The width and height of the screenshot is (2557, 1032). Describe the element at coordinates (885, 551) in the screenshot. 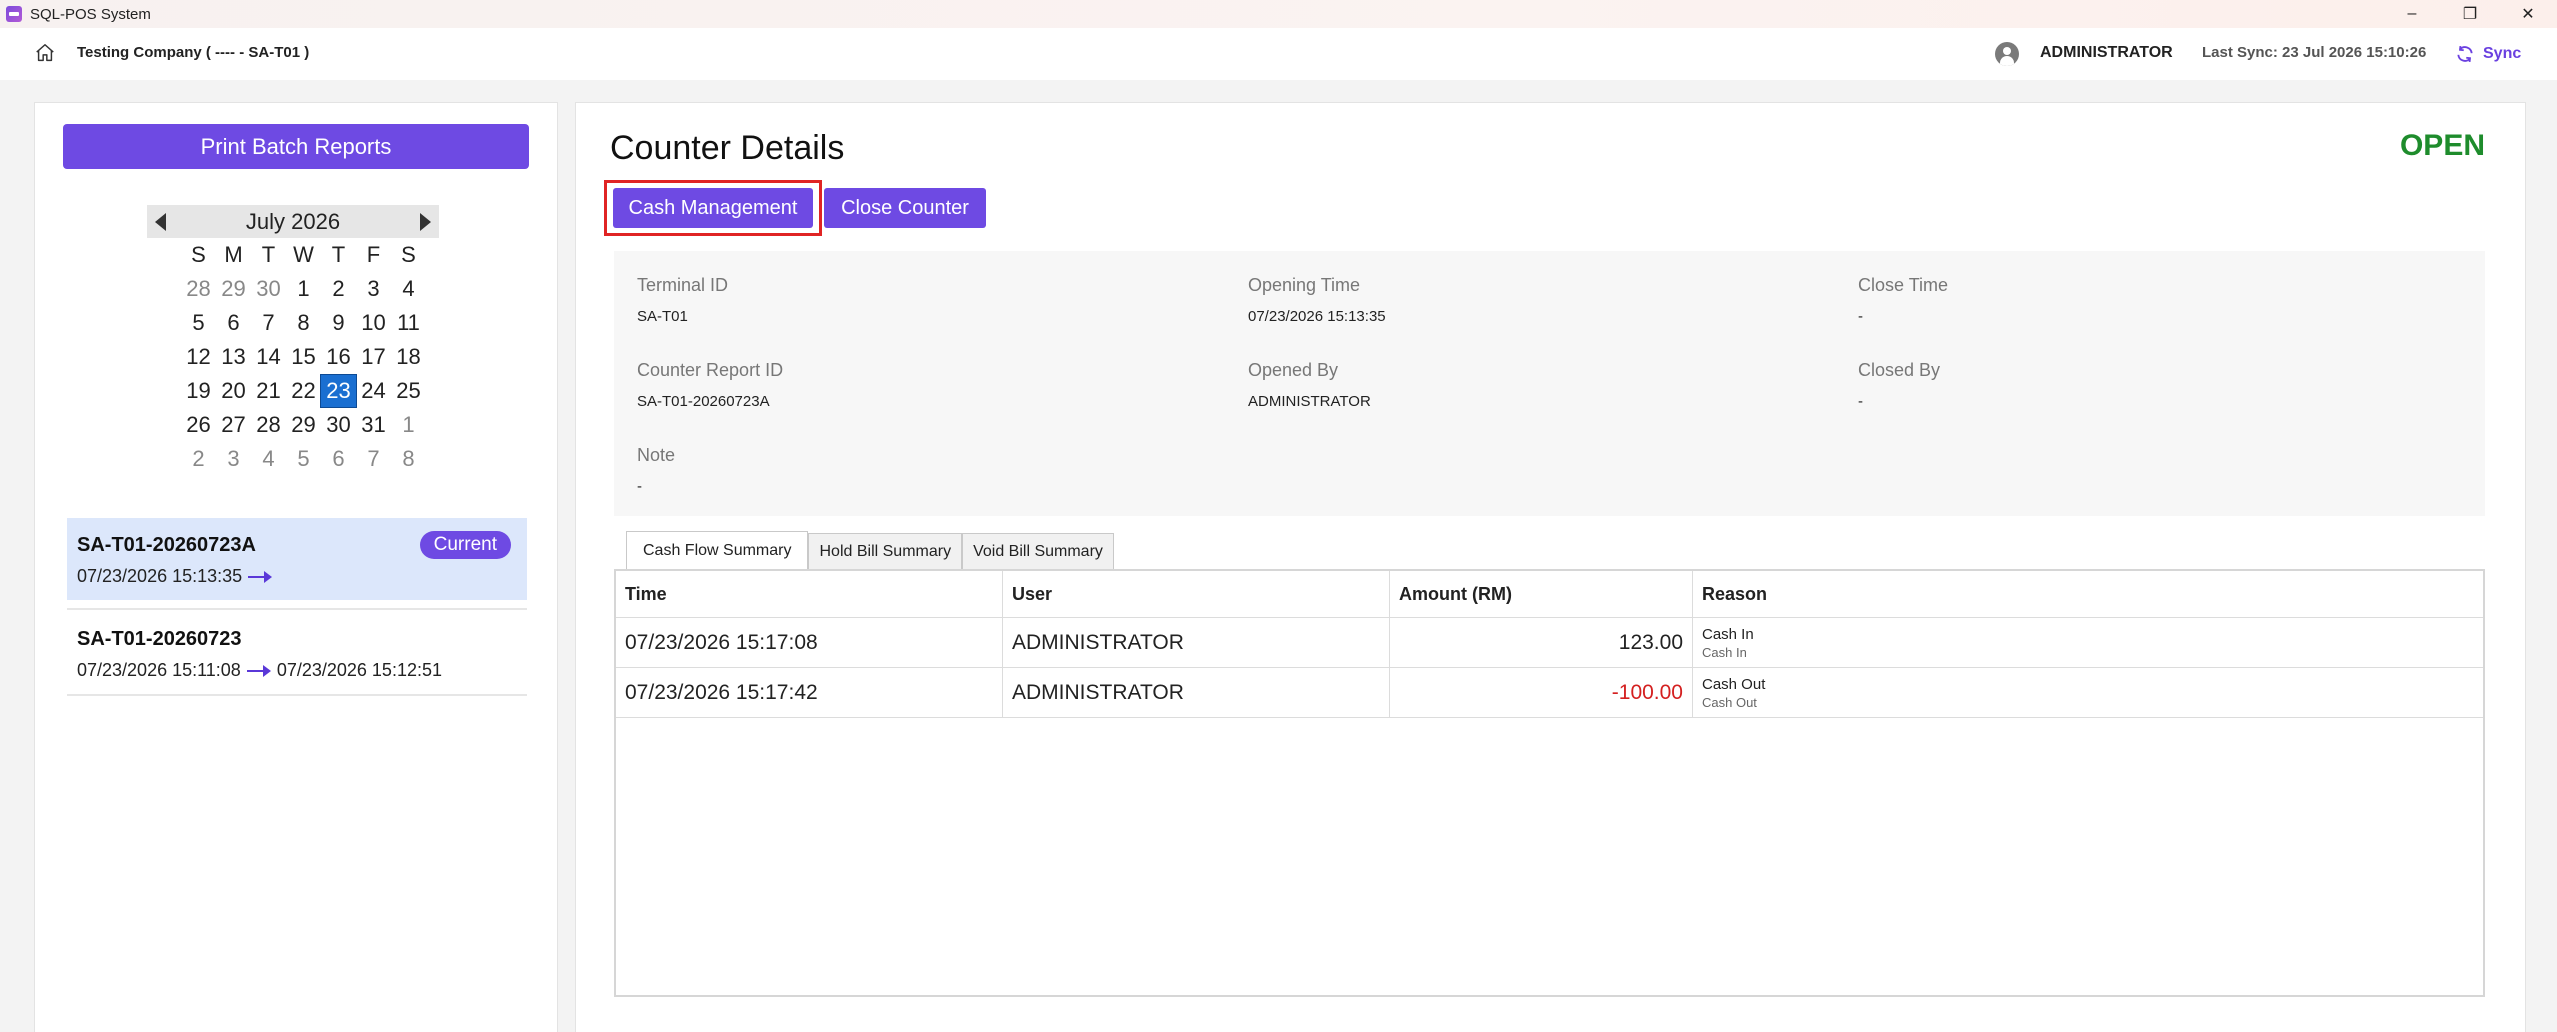

I see `tab-hold-bill-summary: Hold Bill Summary` at that location.